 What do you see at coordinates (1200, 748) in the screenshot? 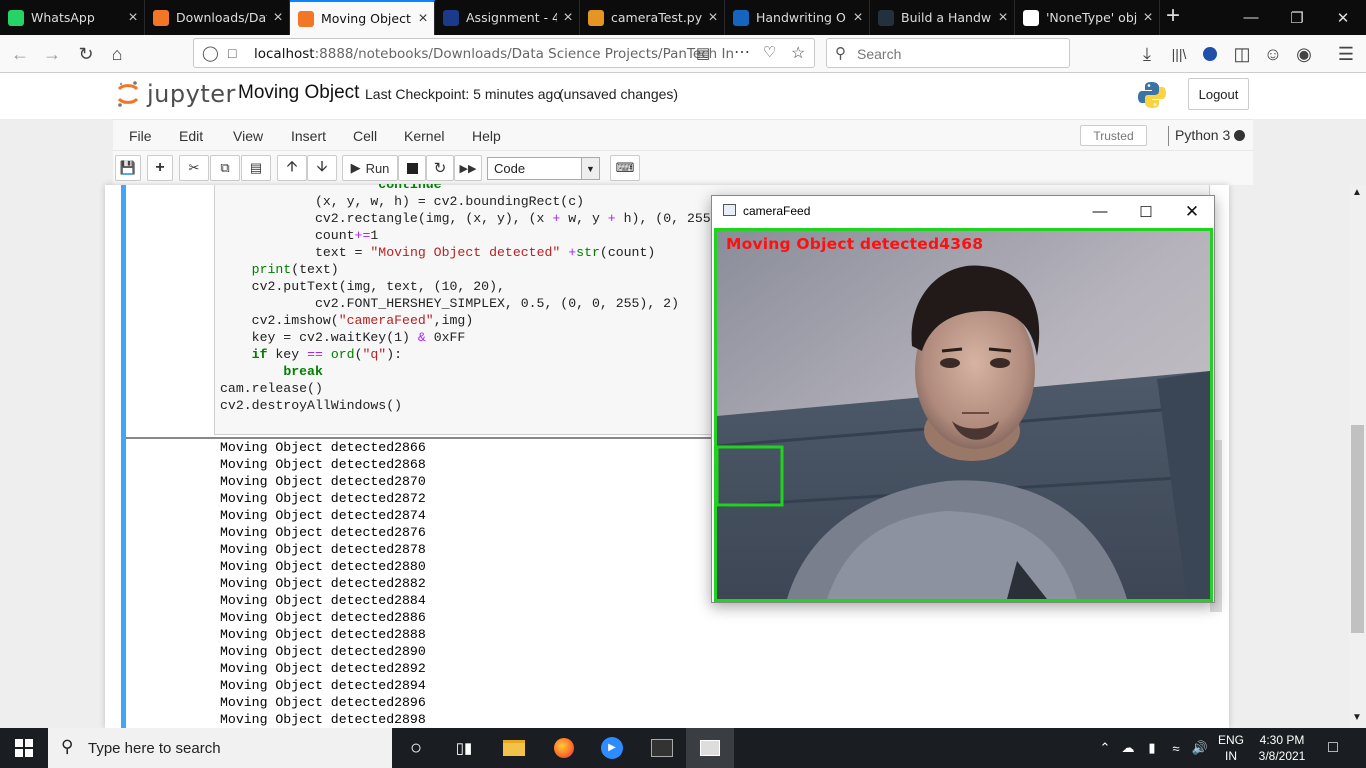
I see `volume-icon: 🔊` at bounding box center [1200, 748].